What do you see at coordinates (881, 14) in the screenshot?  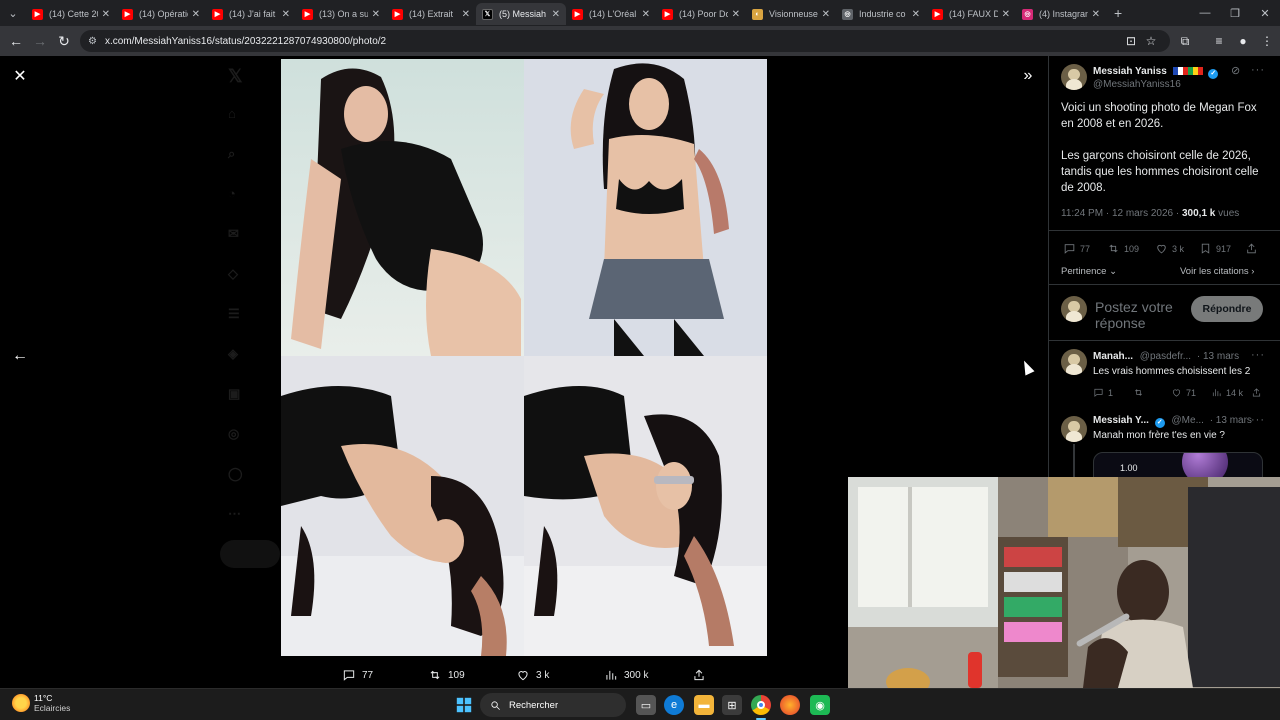 I see `browser-tab: ◎ Industrie co ✕` at bounding box center [881, 14].